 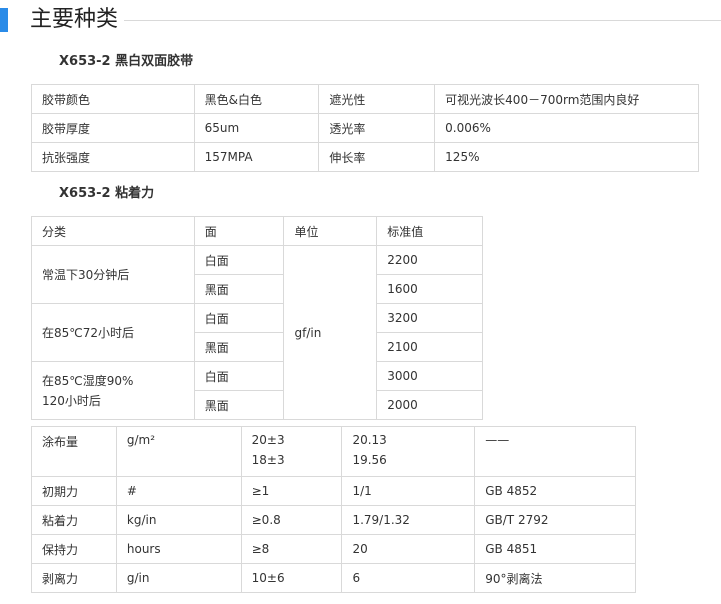 What do you see at coordinates (88, 380) in the screenshot?
I see `cell-line: 在85℃湿度90%` at bounding box center [88, 380].